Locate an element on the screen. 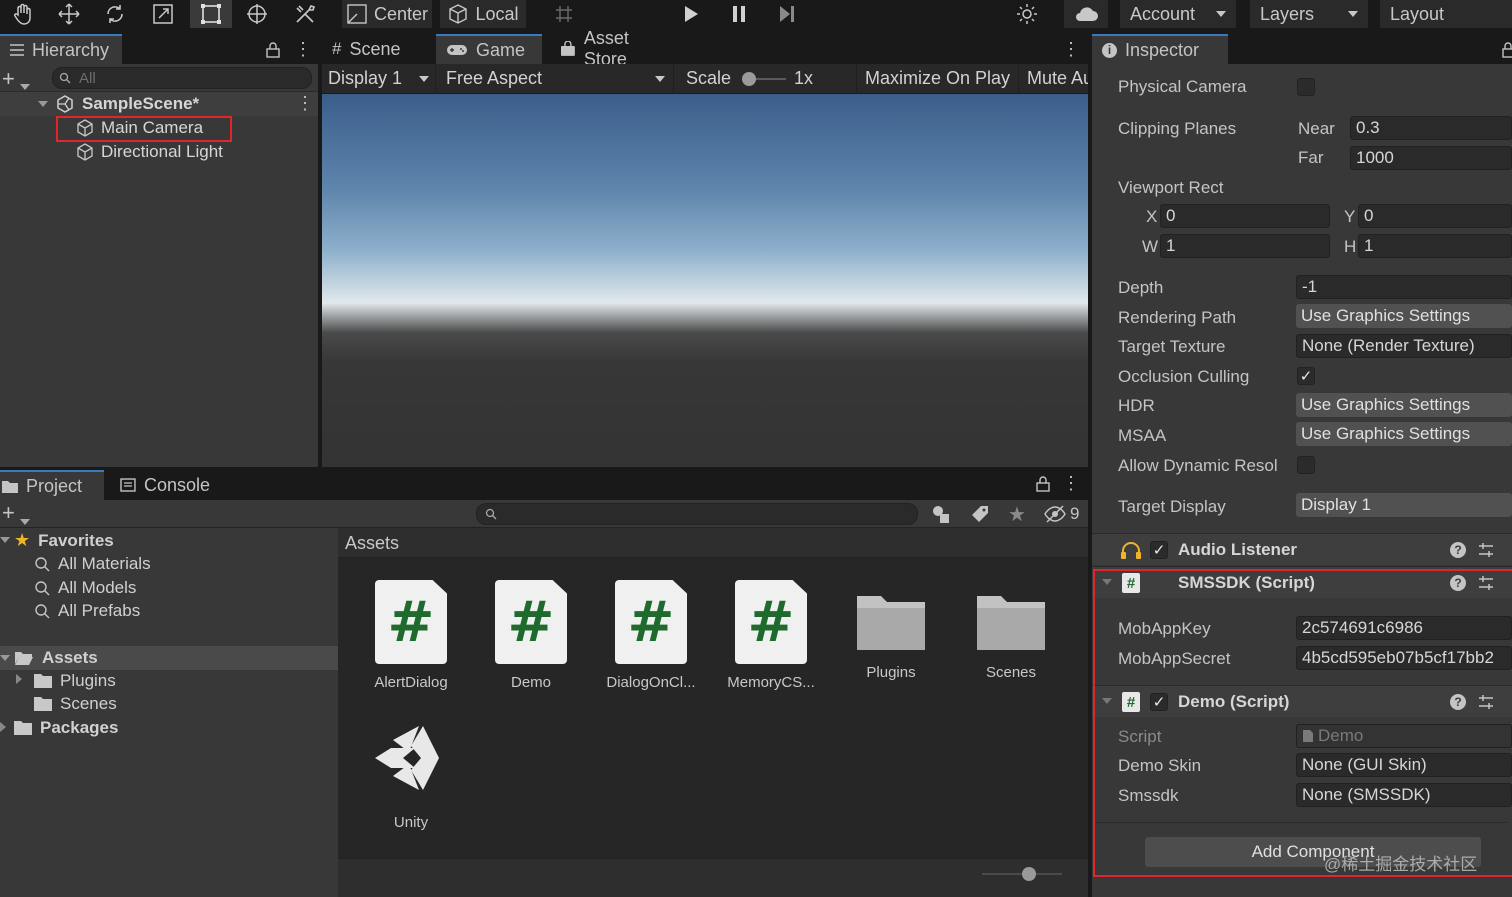  hdr-dropdown: Use Graphics Settings is located at coordinates (1404, 405).